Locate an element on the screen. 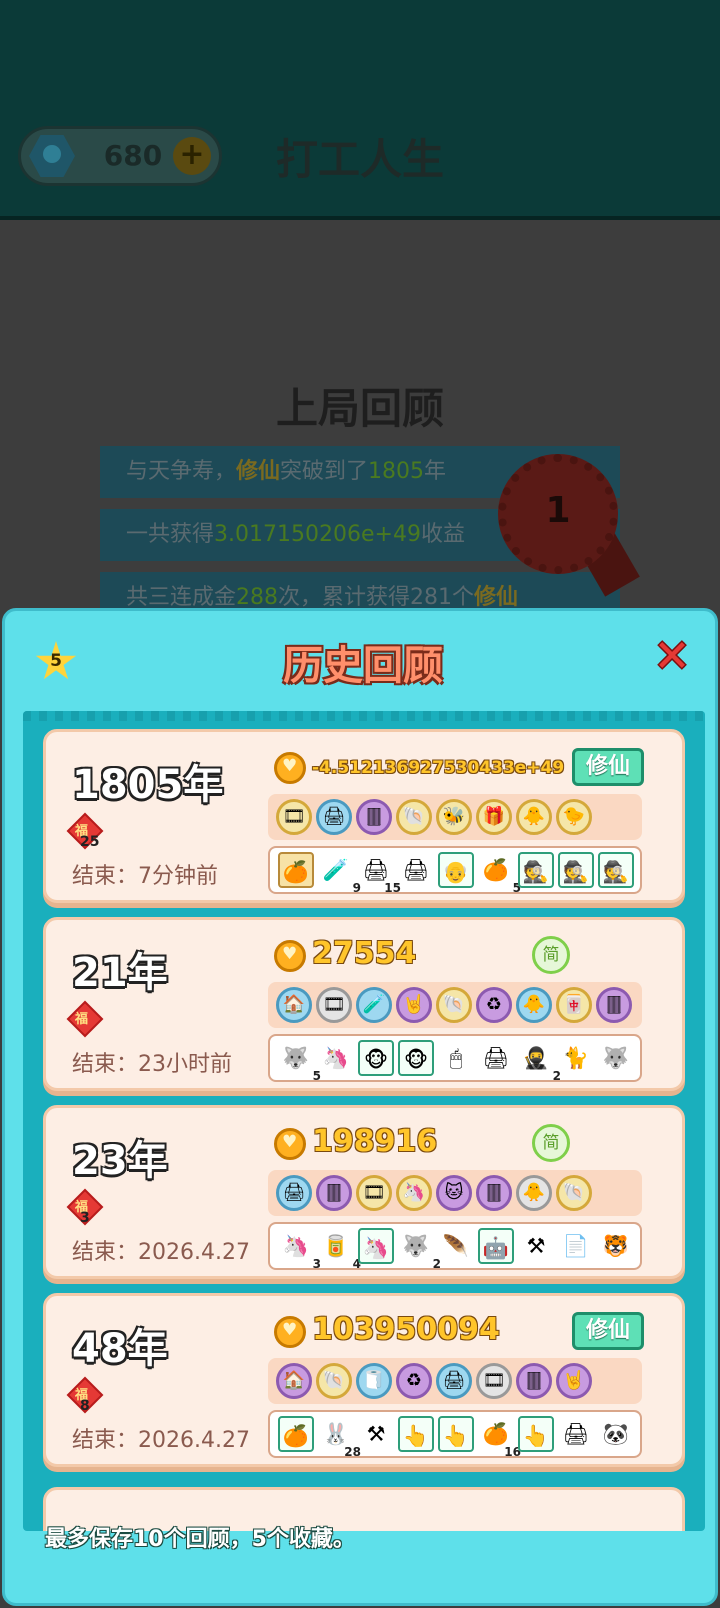 This screenshot has height=1608, width=720. close-button: ✕ is located at coordinates (672, 657).